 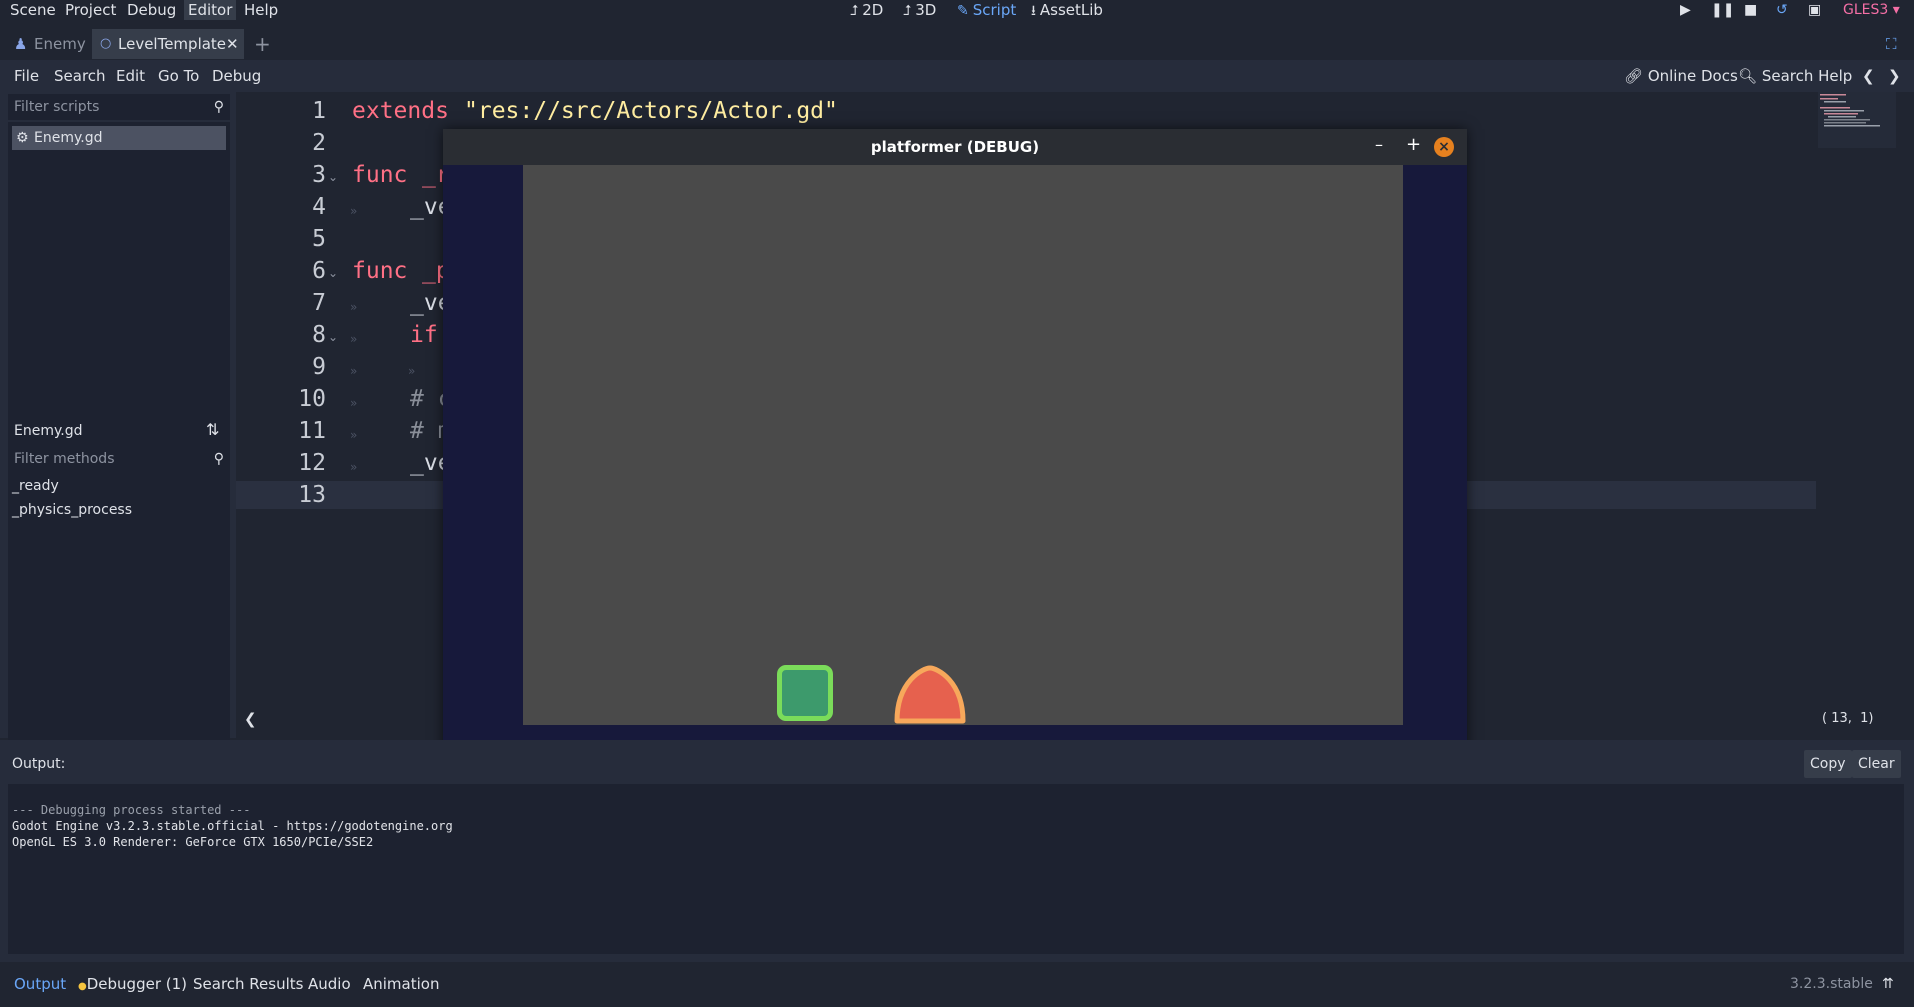 I want to click on link-icon: 🔗︎, so click(x=1634, y=76).